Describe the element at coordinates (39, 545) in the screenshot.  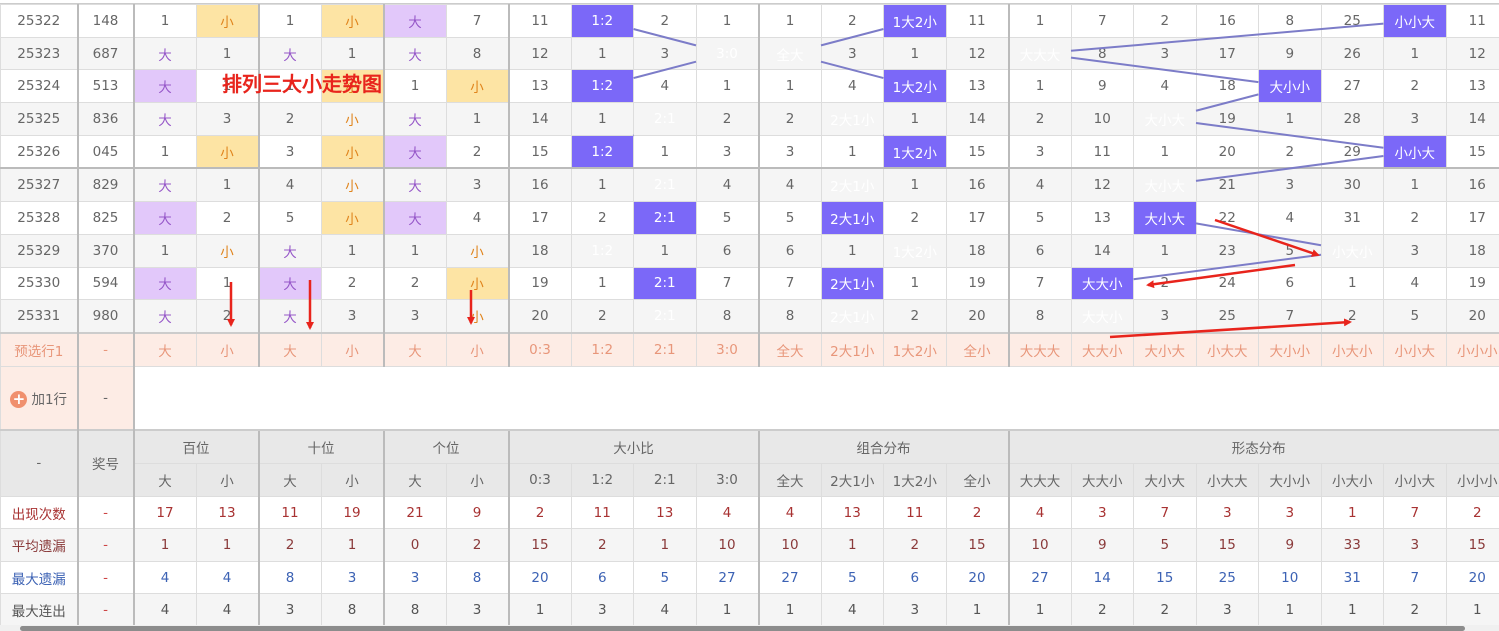
I see `stats-label: 平均遗漏` at that location.